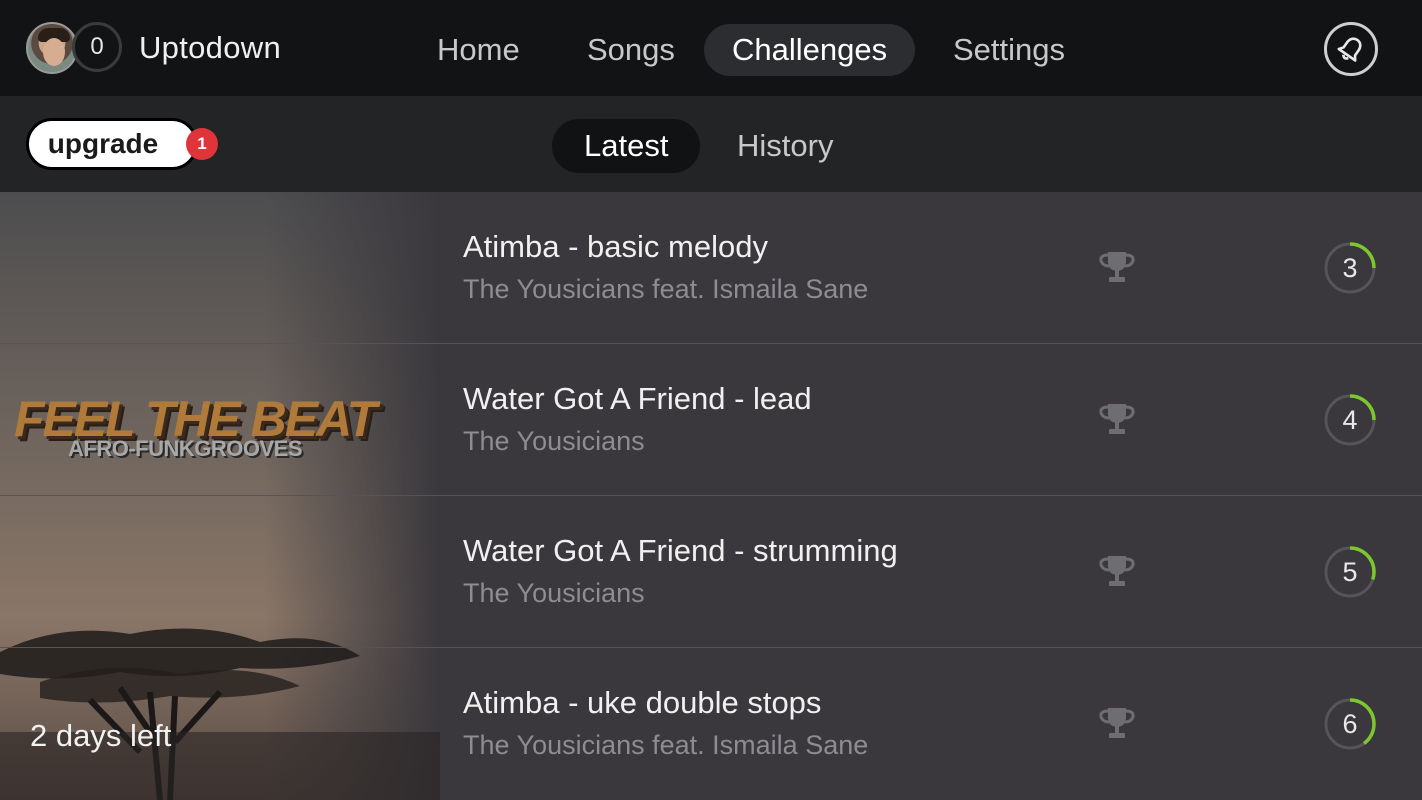 This screenshot has height=800, width=1422. I want to click on acacia-tree-illustration, so click(220, 714).